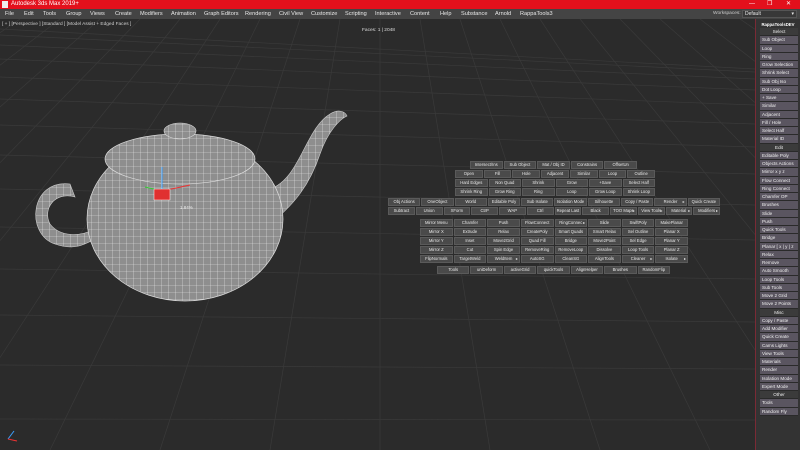 The image size is (800, 450). I want to click on panel-button-dot-loop: Dot Loop, so click(779, 89).